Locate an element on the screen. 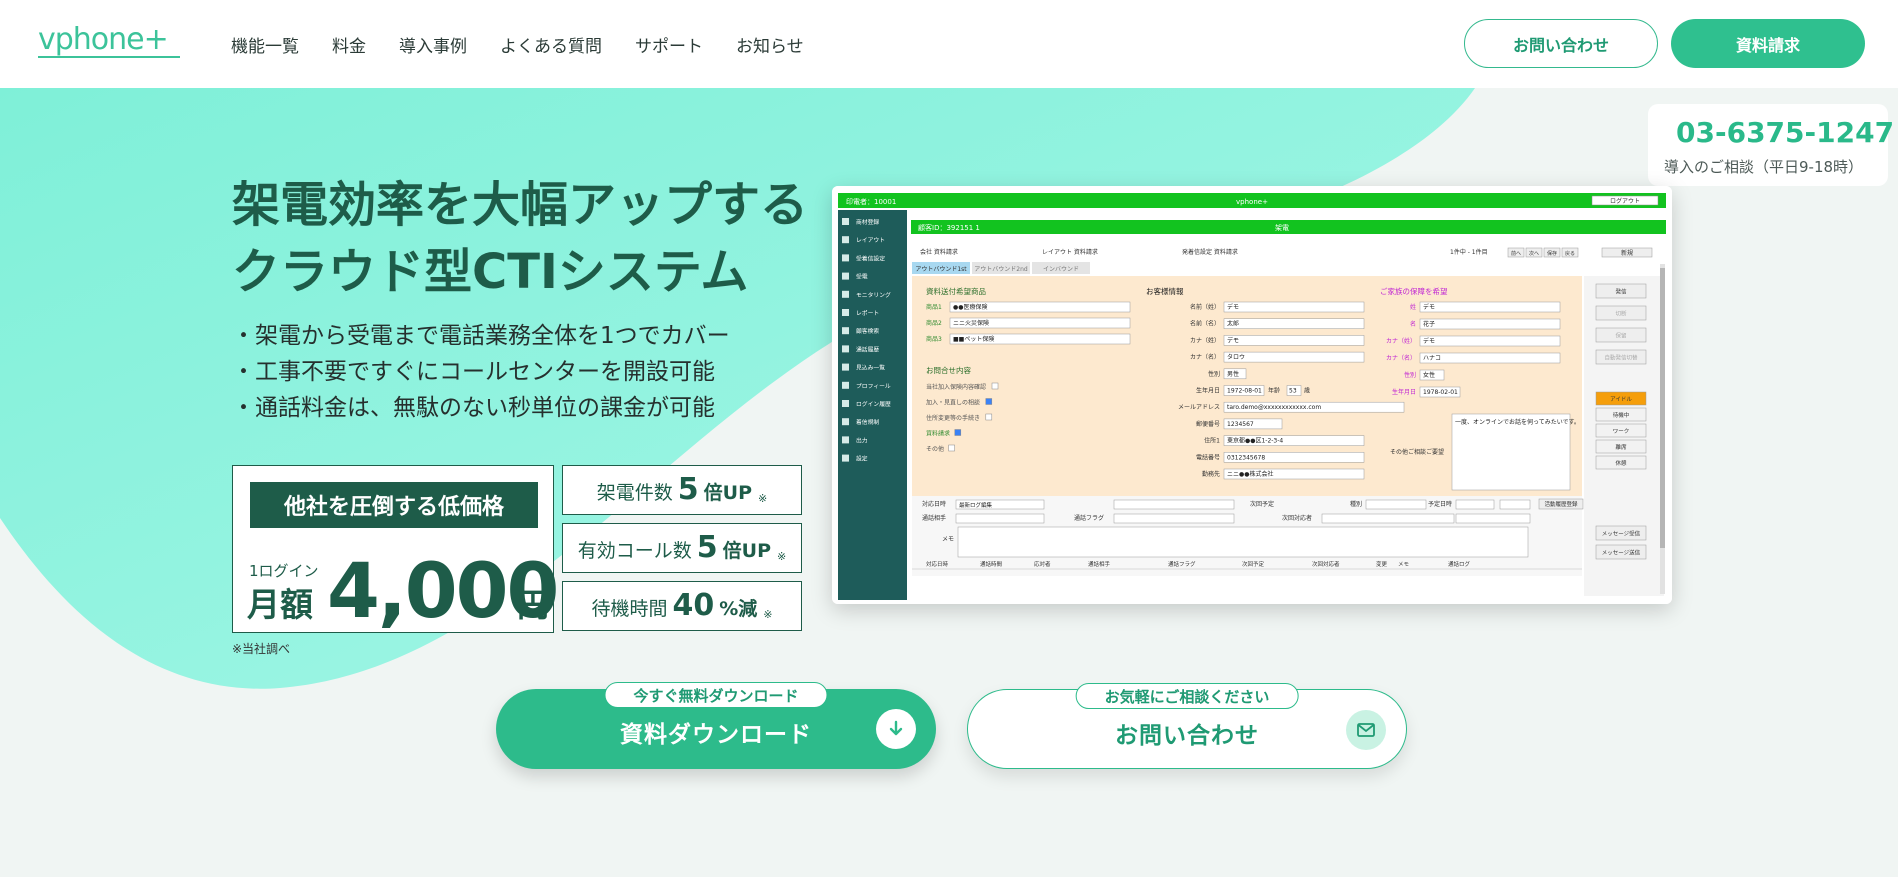 The width and height of the screenshot is (1898, 877). stat-label: 有効コール数 is located at coordinates (634, 551).